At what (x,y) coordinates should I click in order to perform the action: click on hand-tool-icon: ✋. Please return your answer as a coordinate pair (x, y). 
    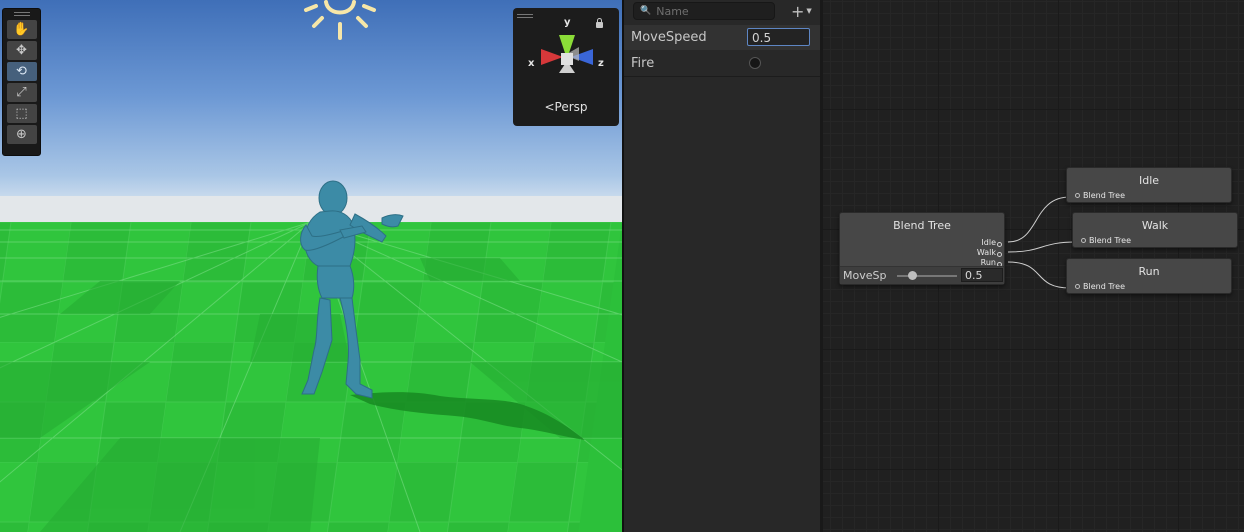
    Looking at the image, I should click on (21, 29).